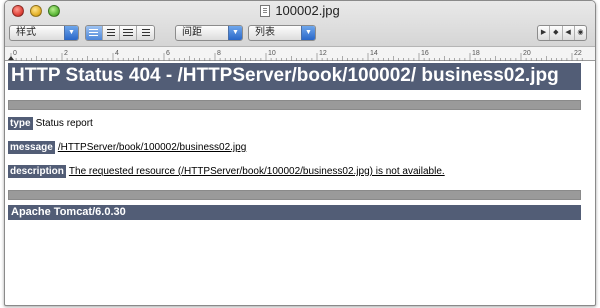  Describe the element at coordinates (425, 53) in the screenshot. I see `ruler-label: 16` at that location.